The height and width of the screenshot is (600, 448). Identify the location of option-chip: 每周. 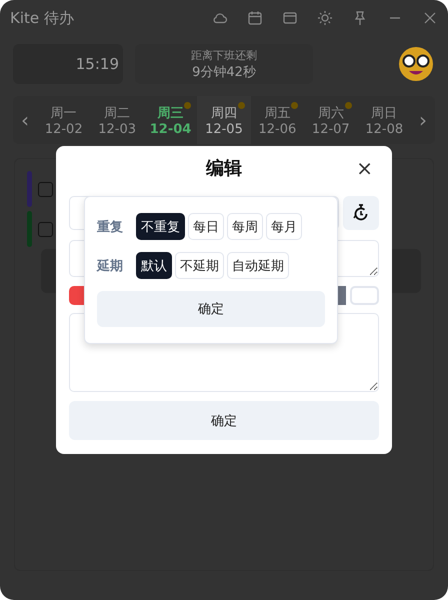
(245, 226).